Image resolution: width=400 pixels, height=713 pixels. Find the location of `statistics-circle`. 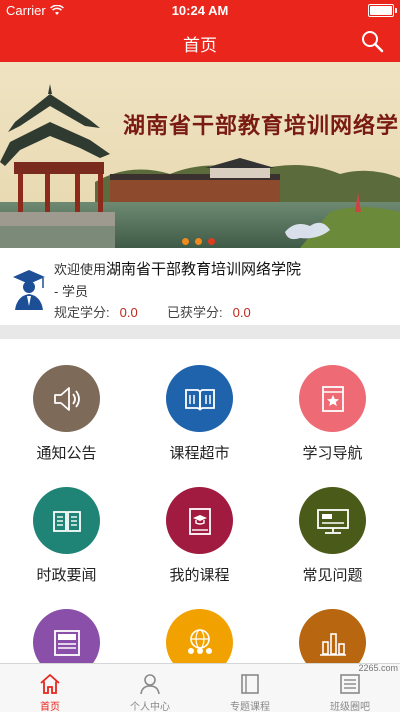

statistics-circle is located at coordinates (332, 636).